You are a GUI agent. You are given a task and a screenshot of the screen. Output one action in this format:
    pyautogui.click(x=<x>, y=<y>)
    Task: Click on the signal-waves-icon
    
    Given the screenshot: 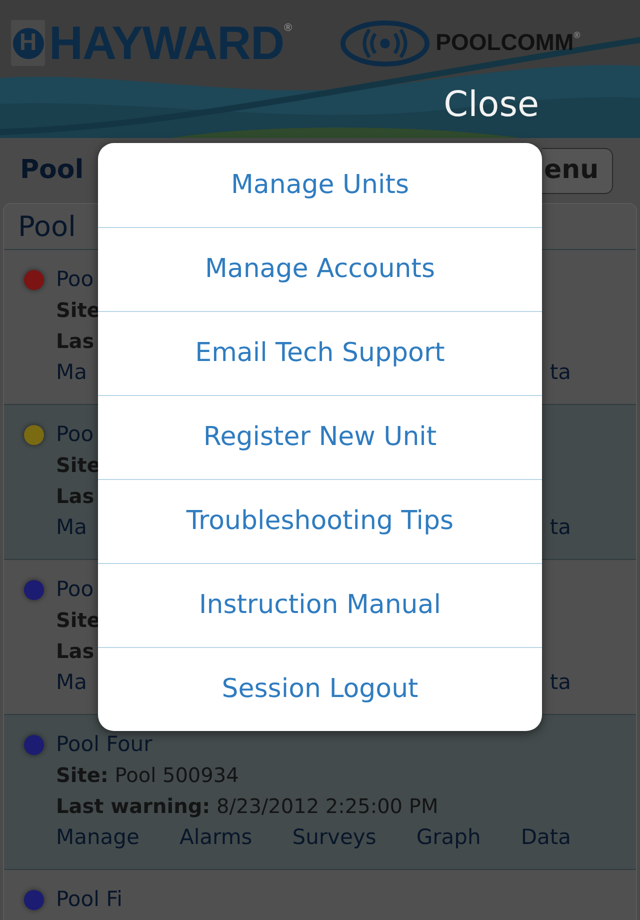 What is the action you would take?
    pyautogui.click(x=385, y=43)
    